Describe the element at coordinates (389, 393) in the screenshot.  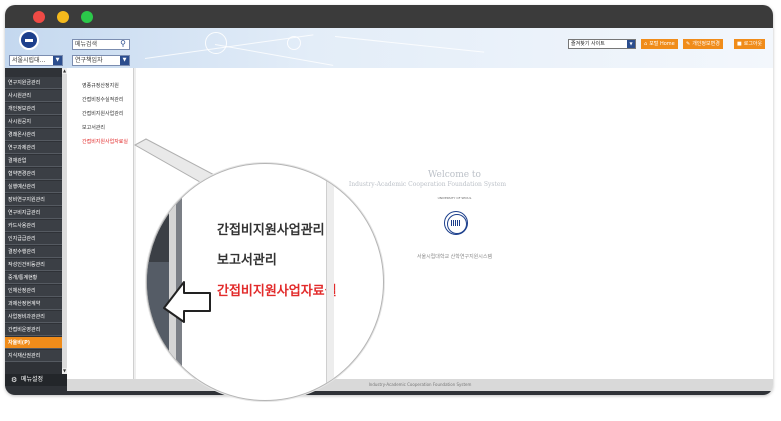
I see `bottom-strip` at that location.